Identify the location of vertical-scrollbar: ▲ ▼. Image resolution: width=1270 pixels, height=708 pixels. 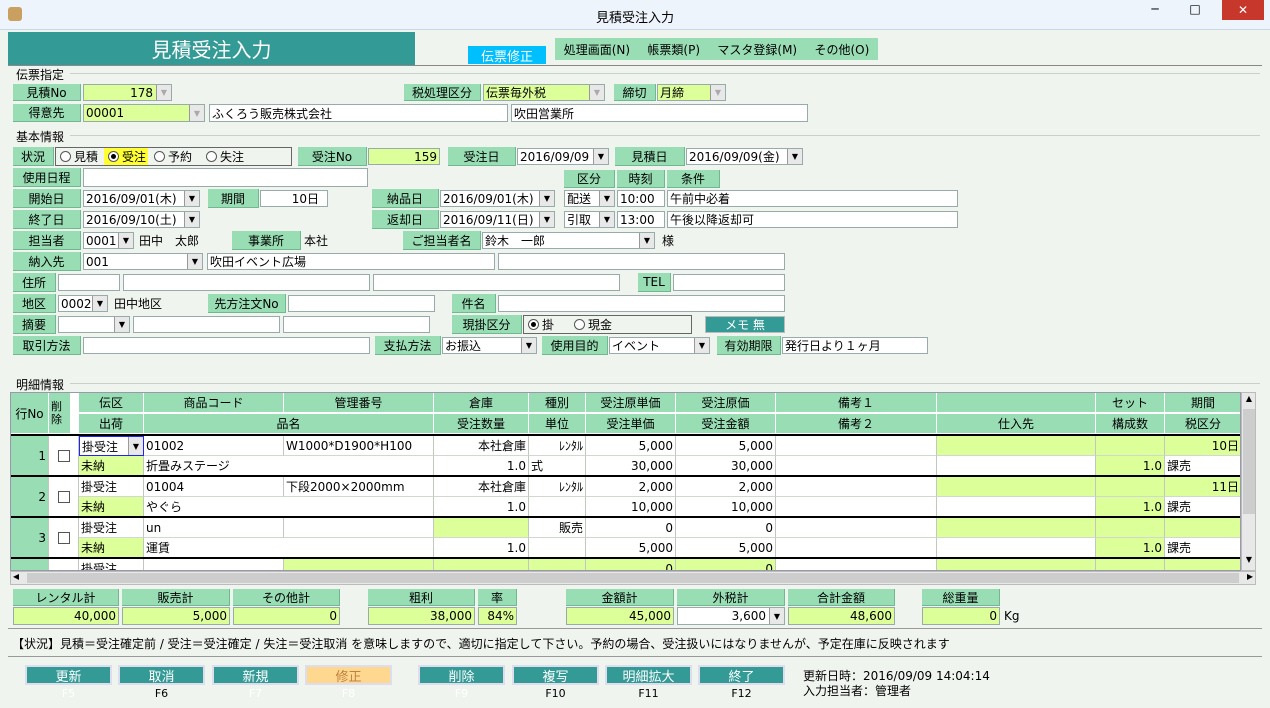
(1248, 481).